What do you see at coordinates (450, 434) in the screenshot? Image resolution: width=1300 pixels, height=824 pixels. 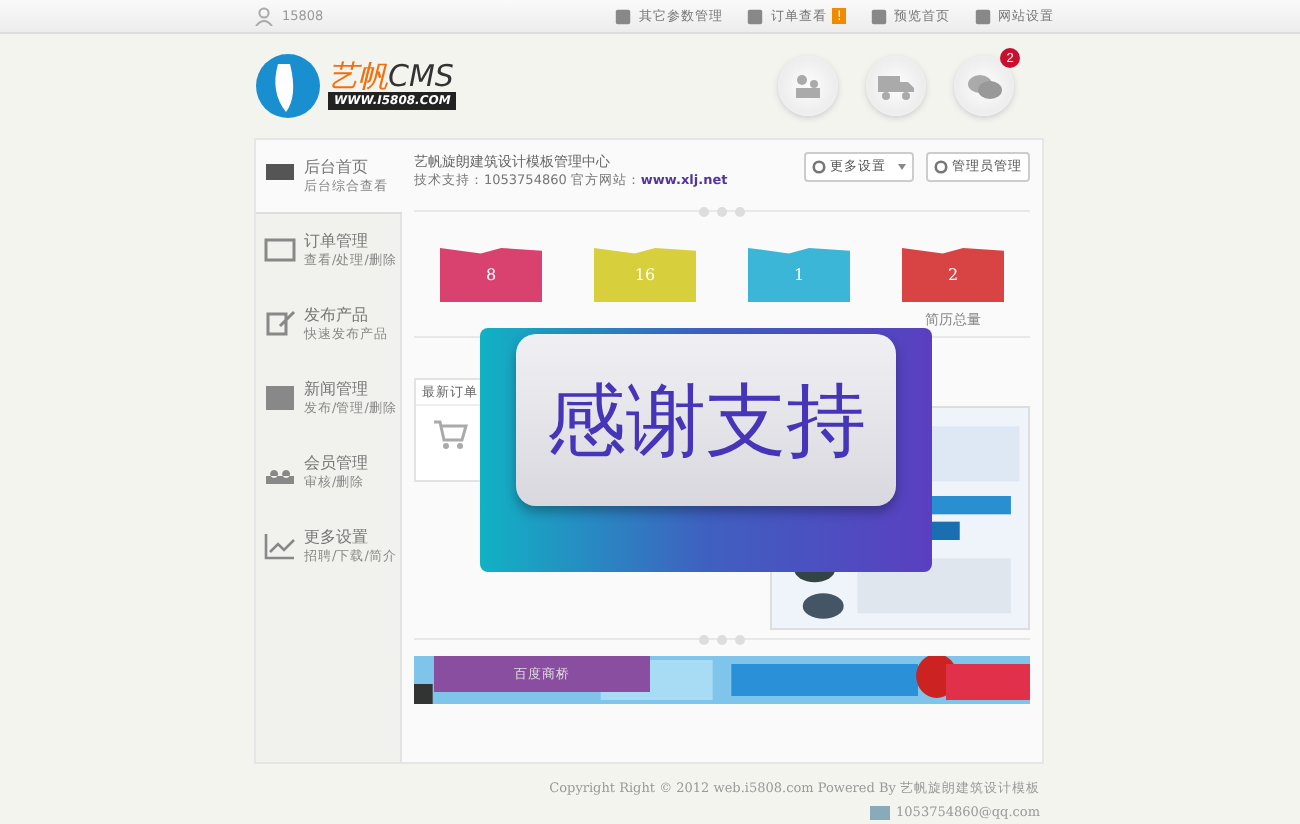 I see `cart-icon` at bounding box center [450, 434].